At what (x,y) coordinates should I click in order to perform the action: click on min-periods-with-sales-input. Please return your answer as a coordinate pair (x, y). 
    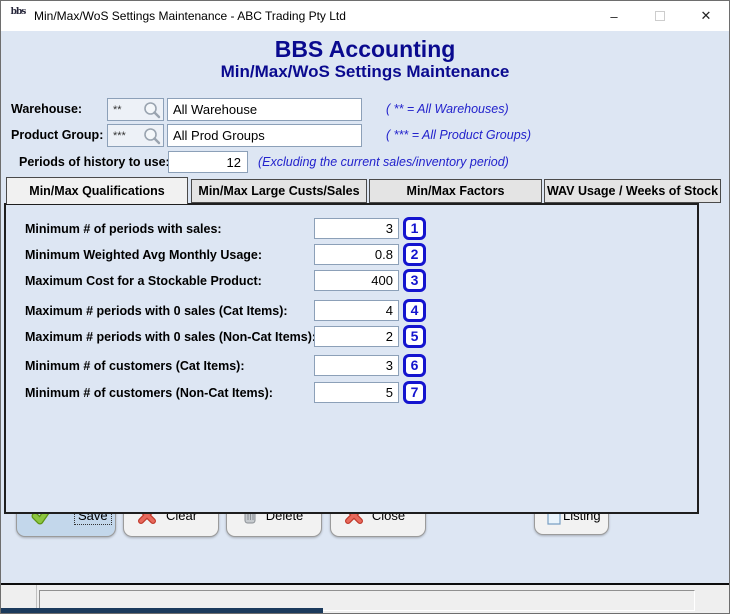
    Looking at the image, I should click on (356, 228).